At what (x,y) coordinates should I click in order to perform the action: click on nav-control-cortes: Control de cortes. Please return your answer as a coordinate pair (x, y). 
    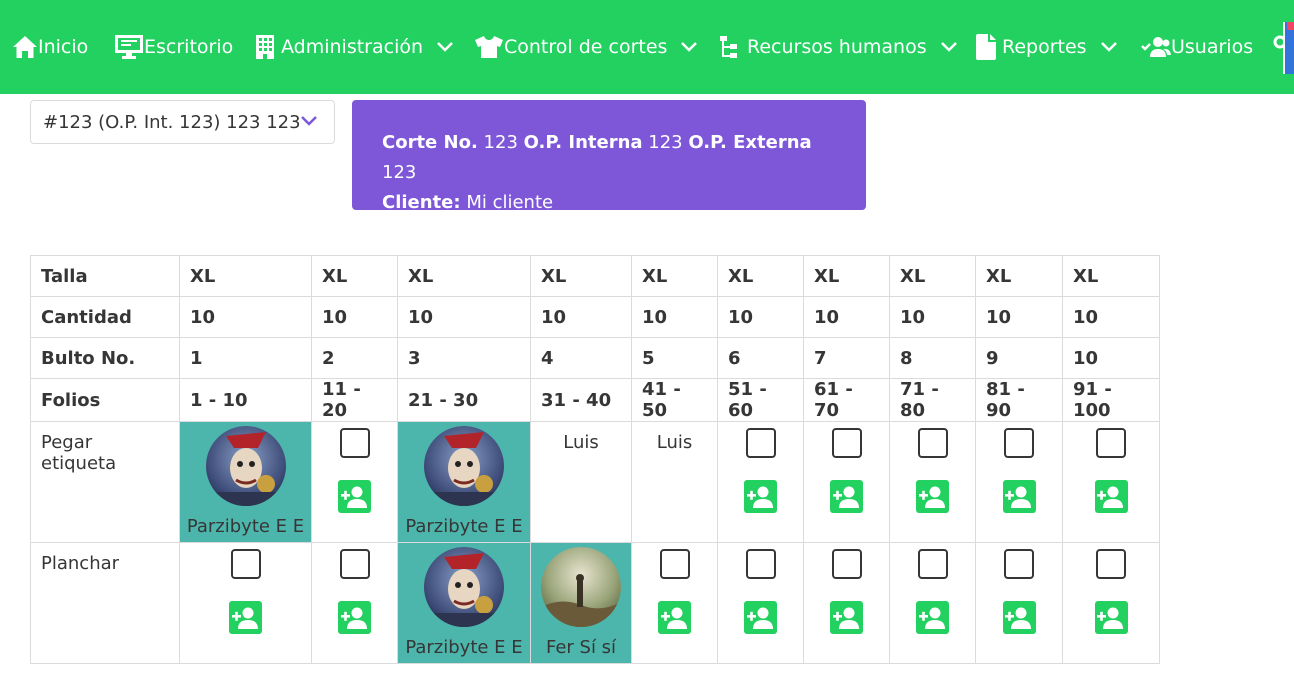
    Looking at the image, I should click on (586, 47).